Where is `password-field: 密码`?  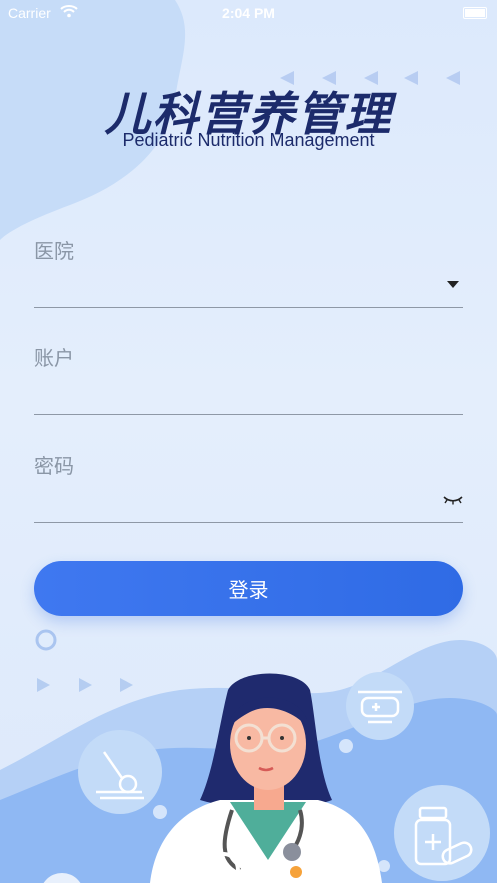
password-field: 密码 is located at coordinates (248, 487).